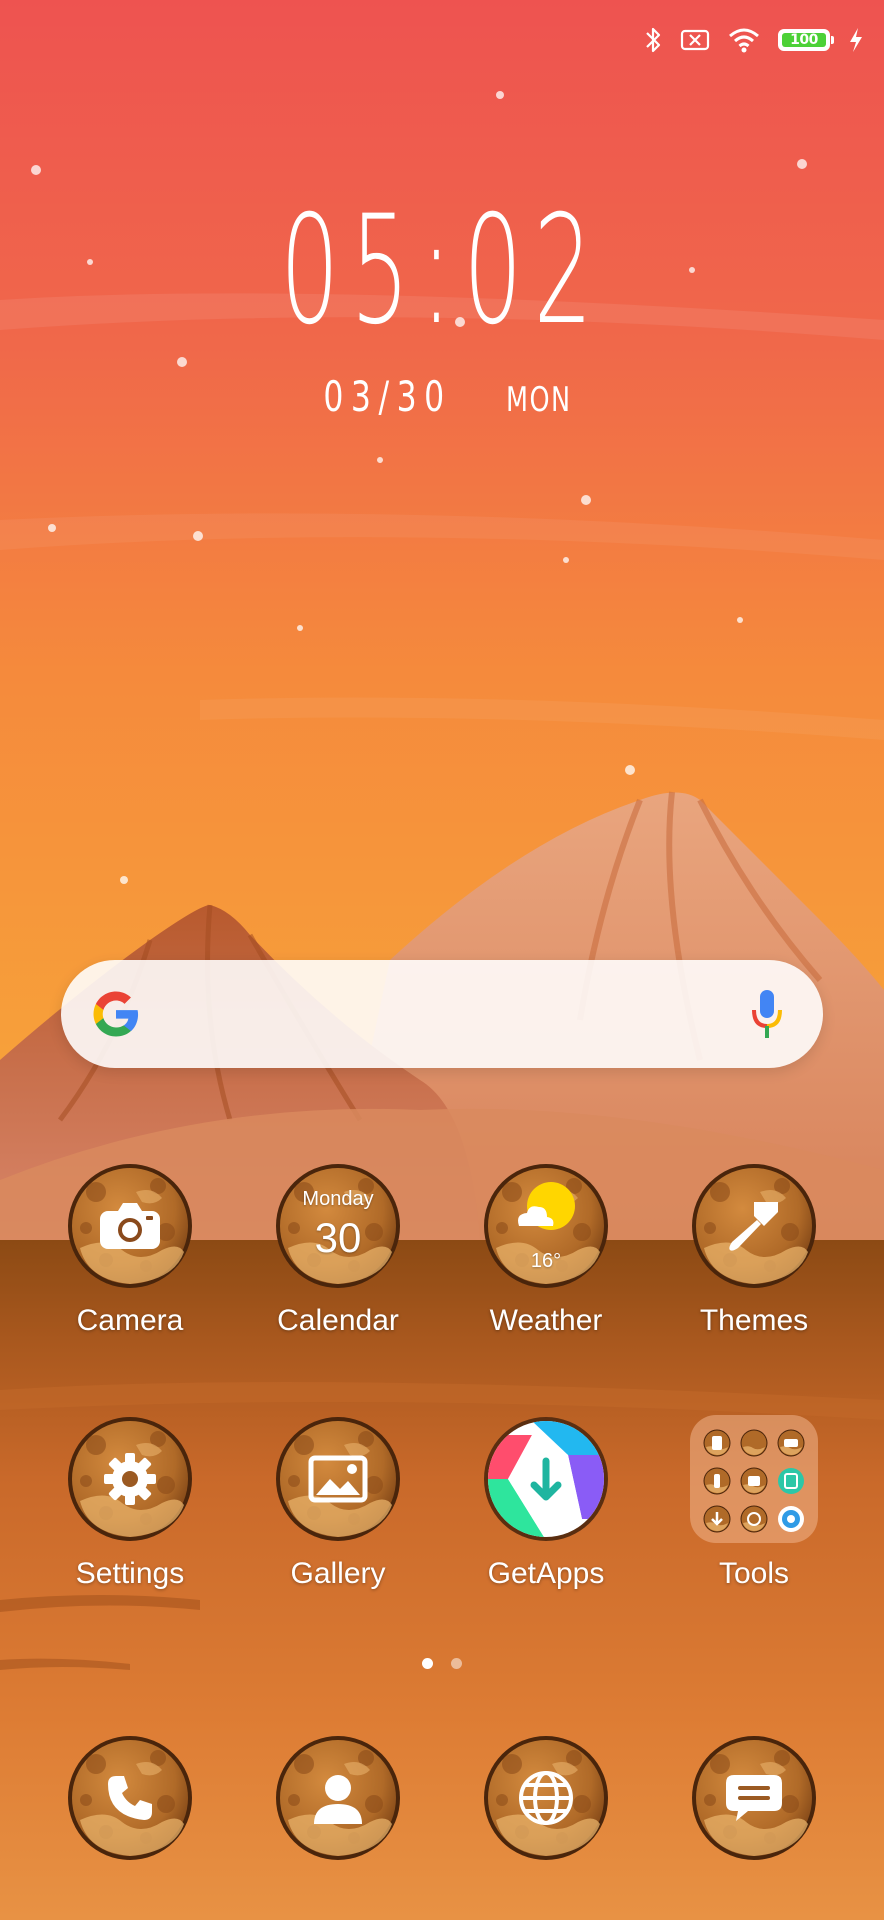 The width and height of the screenshot is (884, 1920). I want to click on folder-icon, so click(754, 1479).